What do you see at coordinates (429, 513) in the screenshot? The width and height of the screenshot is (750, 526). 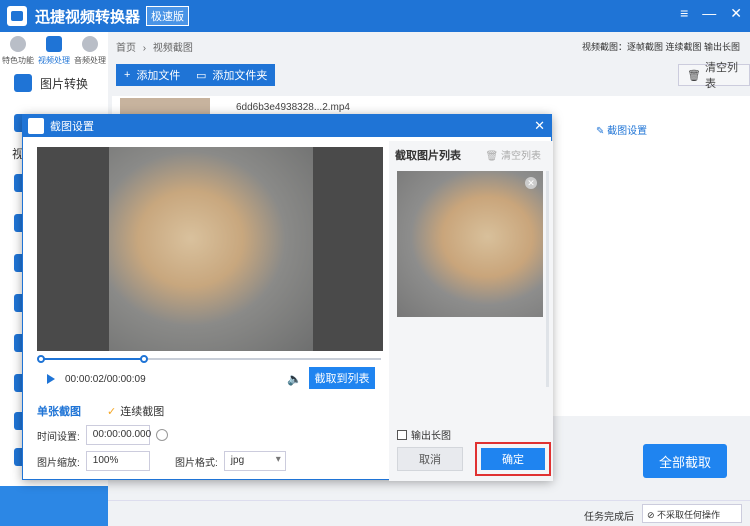 I see `status-bar: 任务完成后 ⊘ 不采取任何操作` at bounding box center [429, 513].